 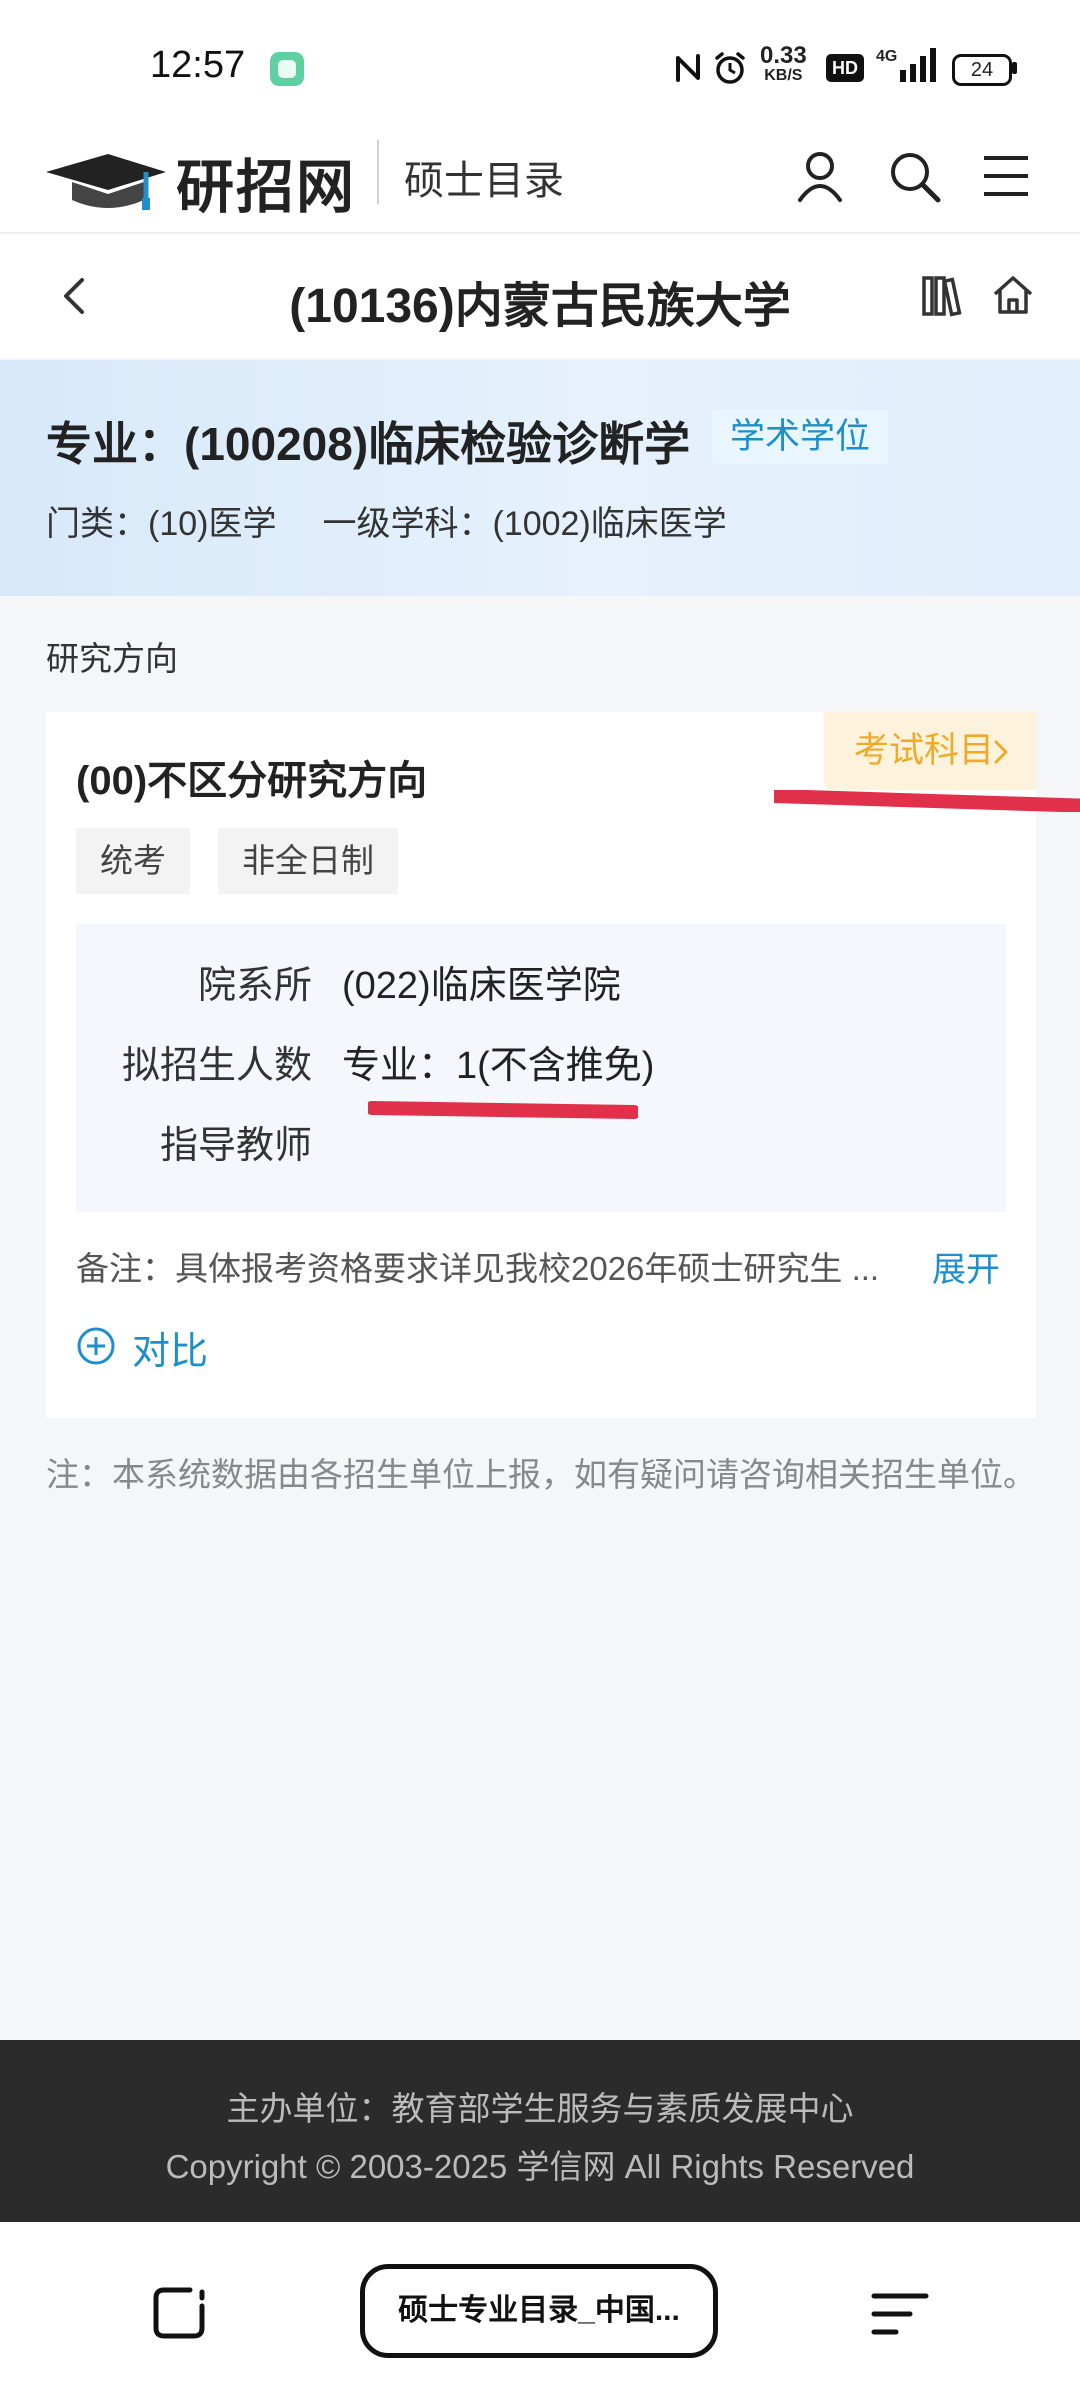 What do you see at coordinates (924, 750) in the screenshot?
I see `exam-subjects-label: 考试科目` at bounding box center [924, 750].